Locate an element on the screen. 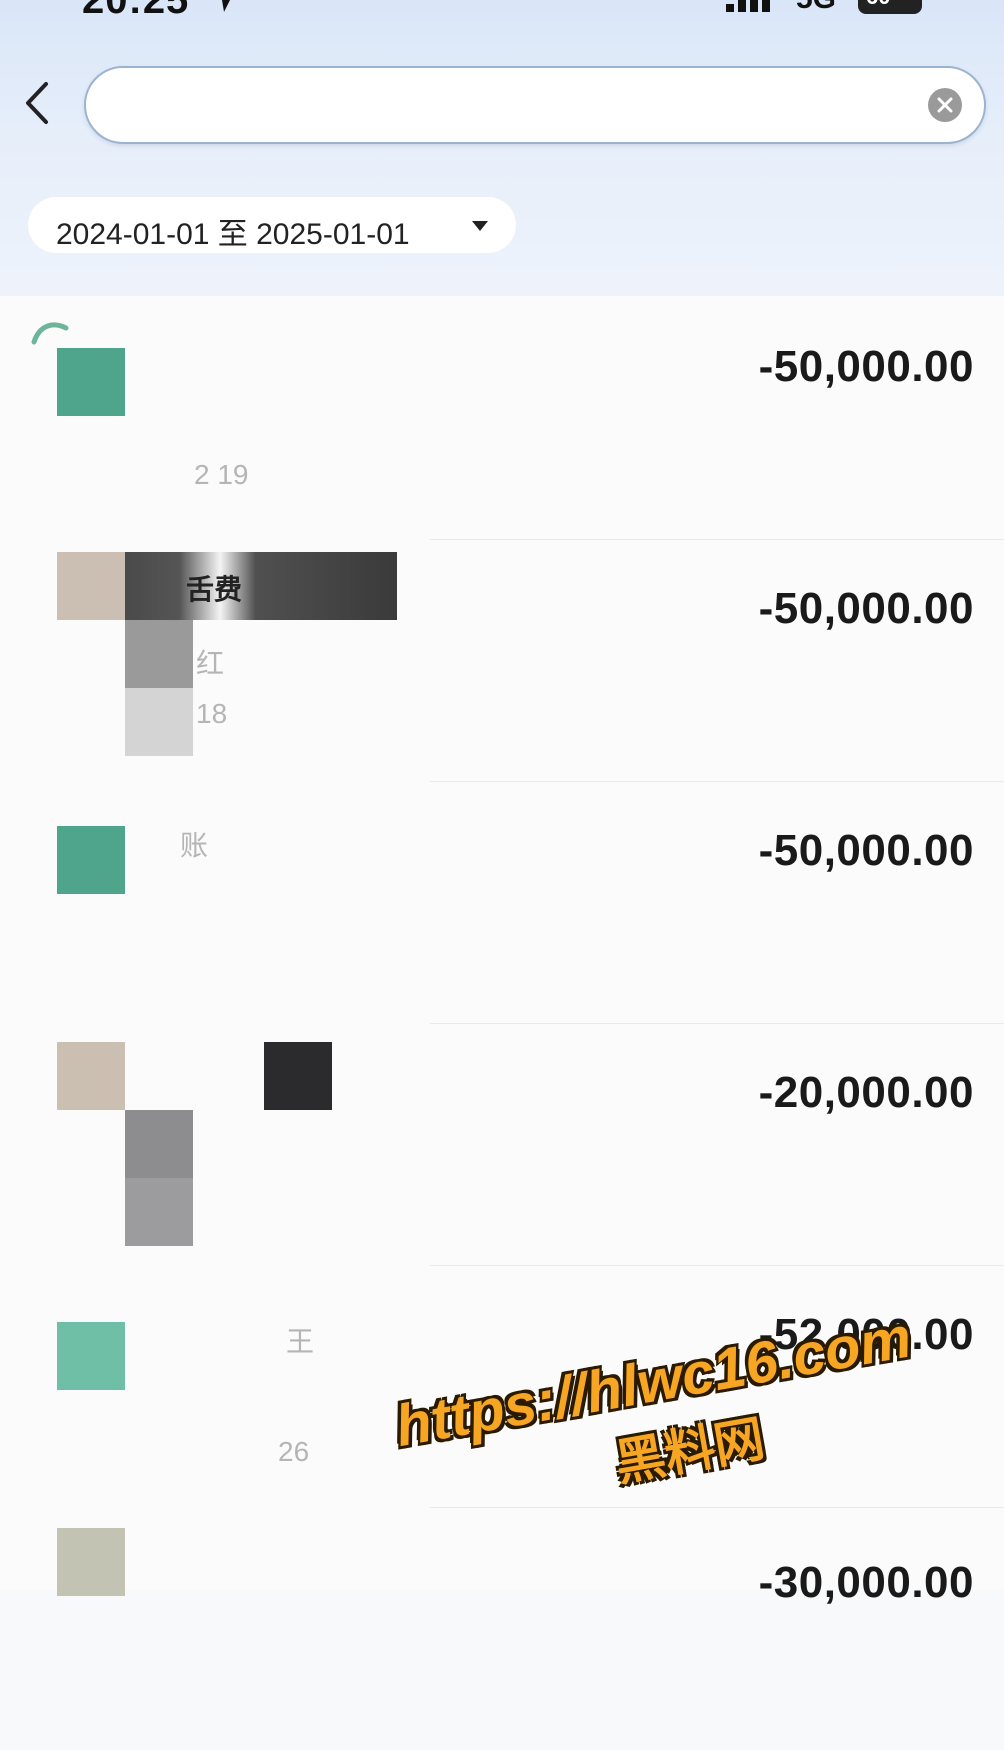  clear-search-button is located at coordinates (945, 105).